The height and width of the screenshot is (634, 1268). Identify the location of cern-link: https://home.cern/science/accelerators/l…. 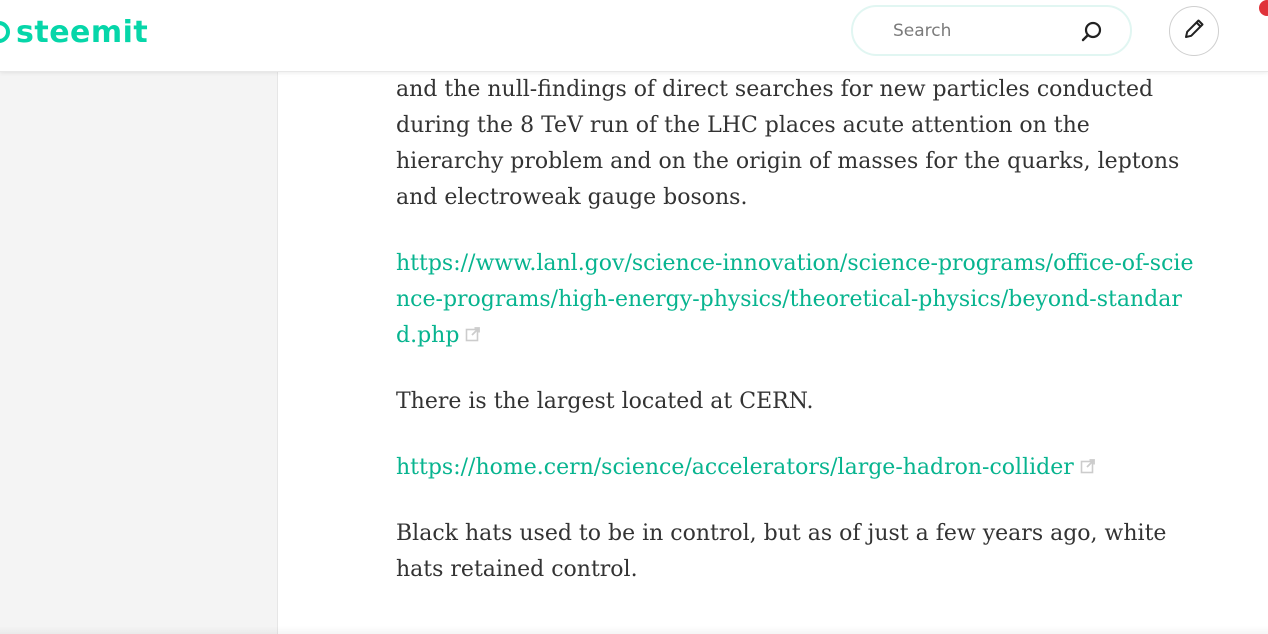
(735, 467).